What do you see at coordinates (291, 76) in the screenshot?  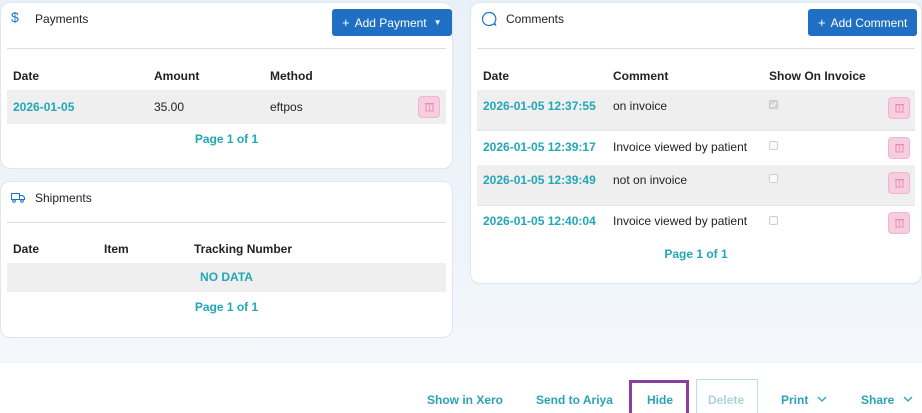 I see `payments-col-method: Method` at bounding box center [291, 76].